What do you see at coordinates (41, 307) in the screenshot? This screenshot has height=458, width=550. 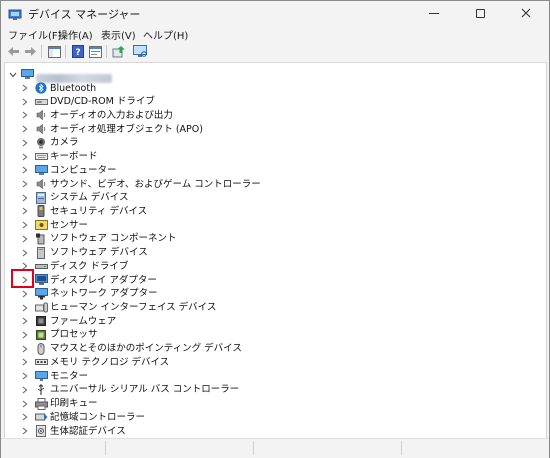 I see `hid-icon` at bounding box center [41, 307].